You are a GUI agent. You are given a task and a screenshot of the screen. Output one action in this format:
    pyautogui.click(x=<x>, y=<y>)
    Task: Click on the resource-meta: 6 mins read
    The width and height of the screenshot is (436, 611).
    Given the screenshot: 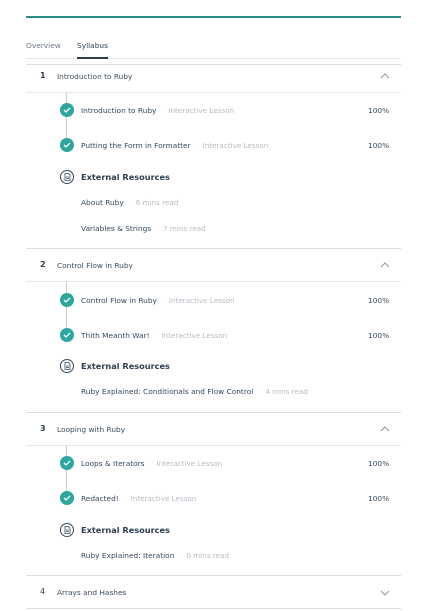 What is the action you would take?
    pyautogui.click(x=157, y=202)
    